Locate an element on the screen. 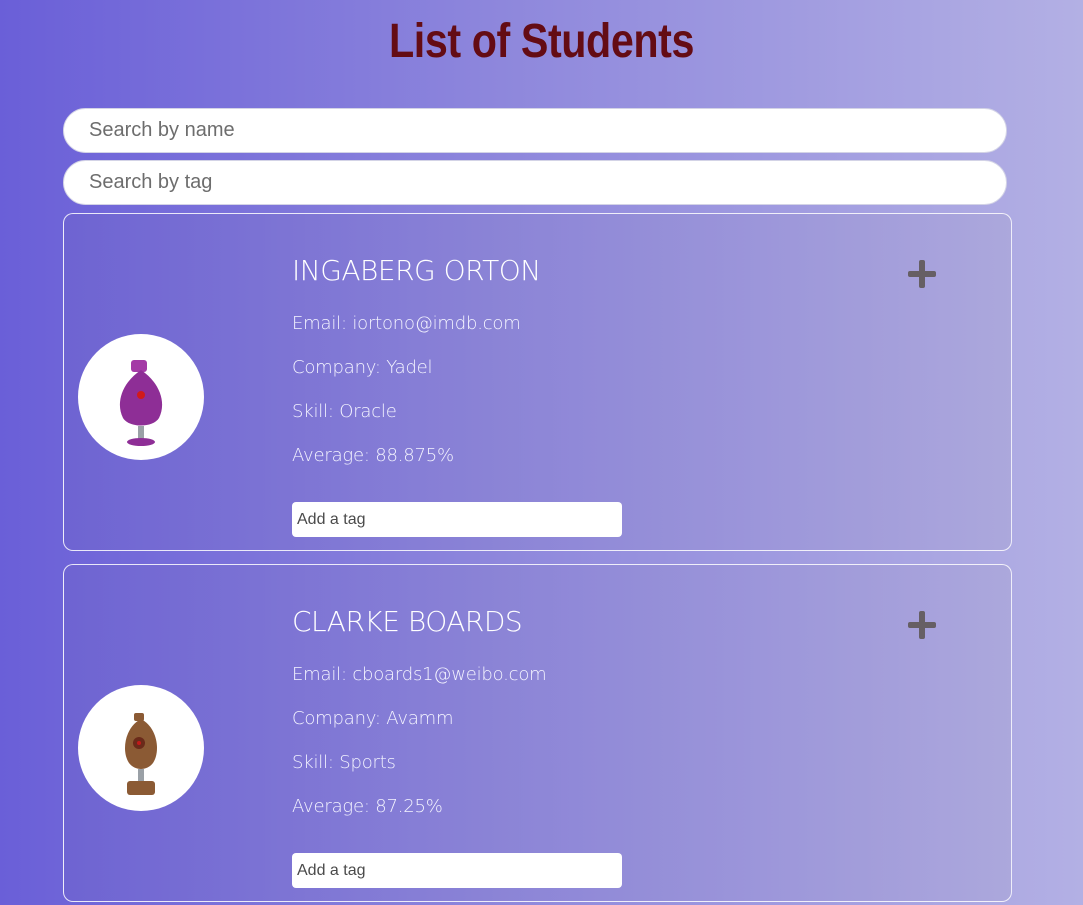  search-by-tag-input is located at coordinates (535, 182).